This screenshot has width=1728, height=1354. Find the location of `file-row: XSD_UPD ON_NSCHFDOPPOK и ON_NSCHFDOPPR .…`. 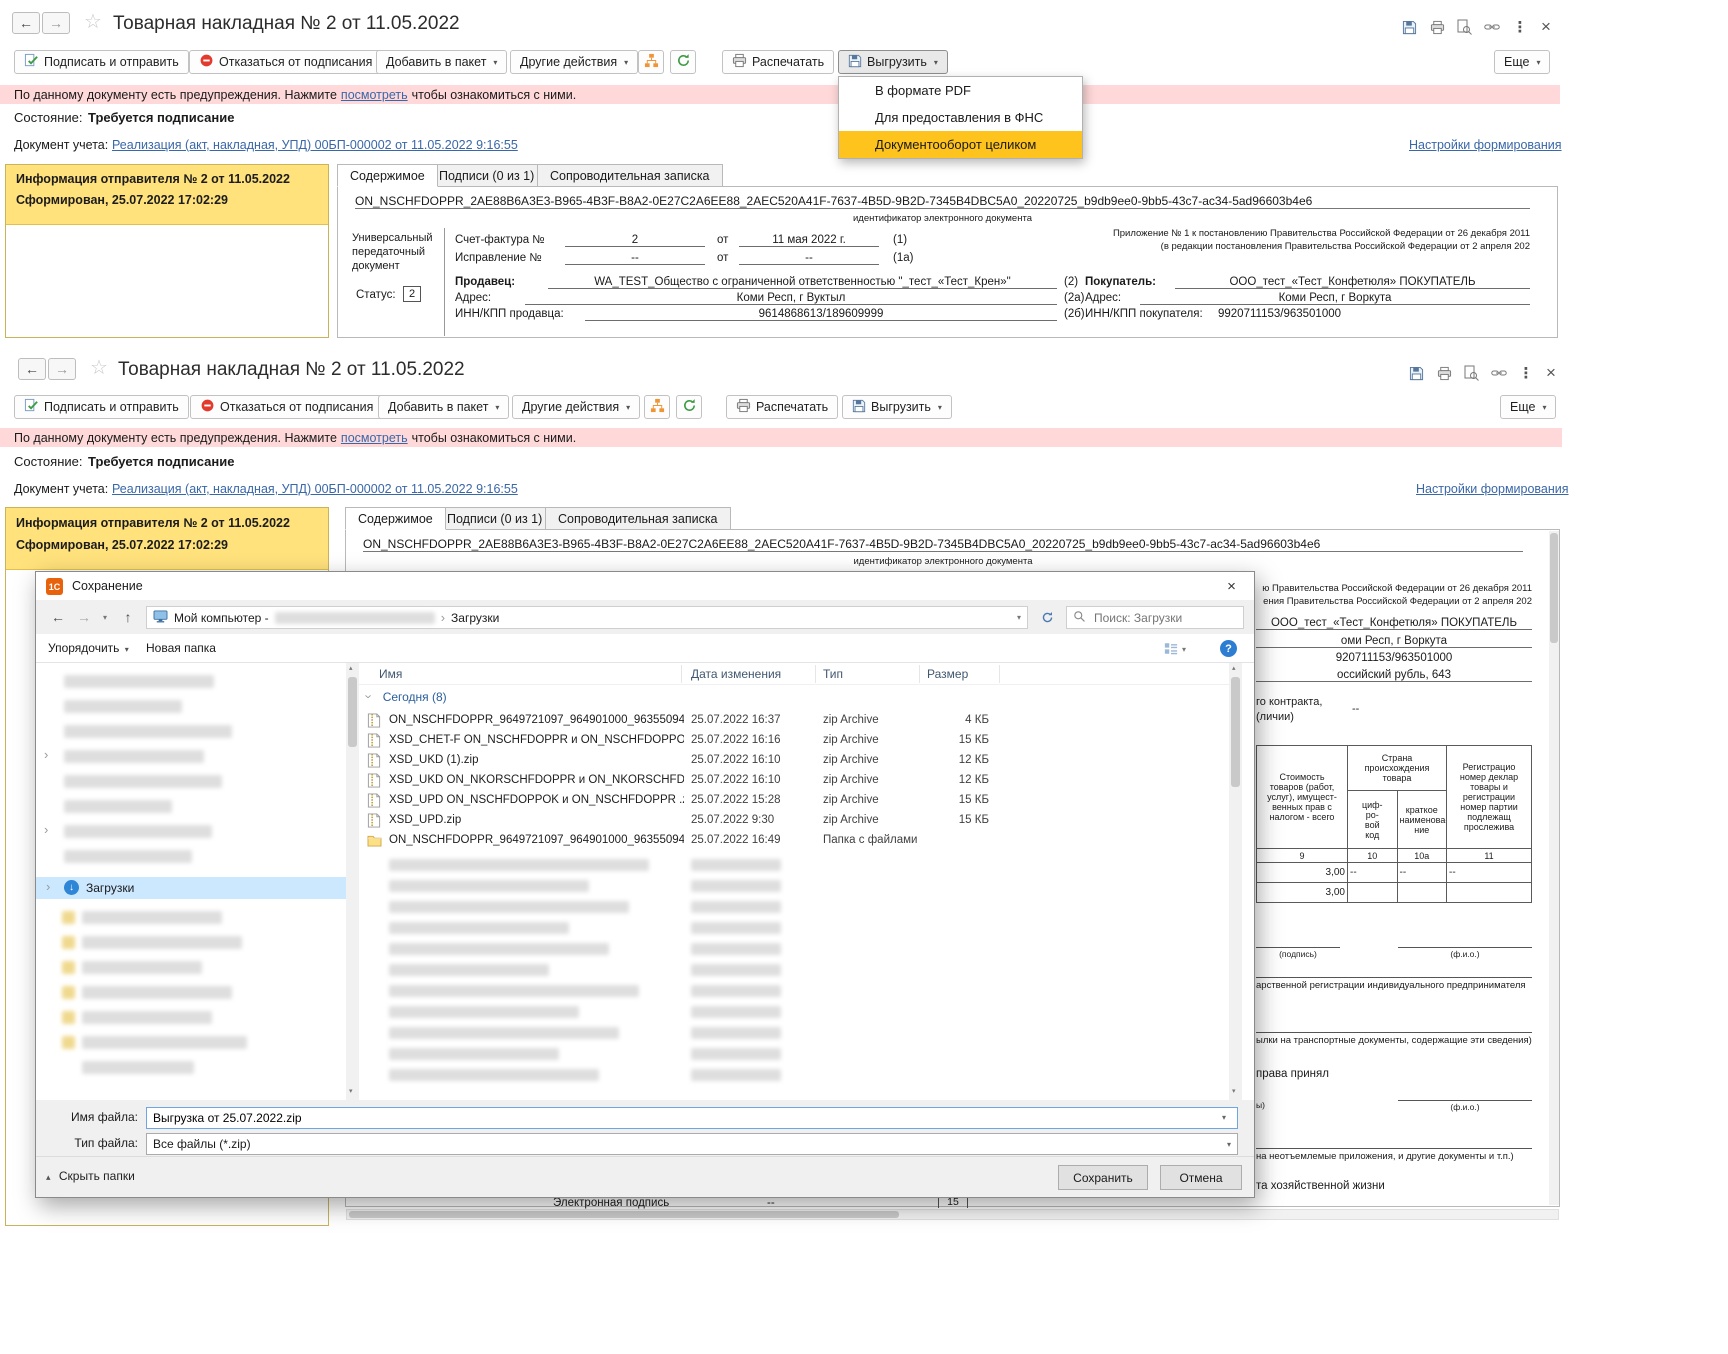

file-row: XSD_UPD ON_NSCHFDOPPOK и ON_NSCHFDOPPR .… is located at coordinates (789, 801).